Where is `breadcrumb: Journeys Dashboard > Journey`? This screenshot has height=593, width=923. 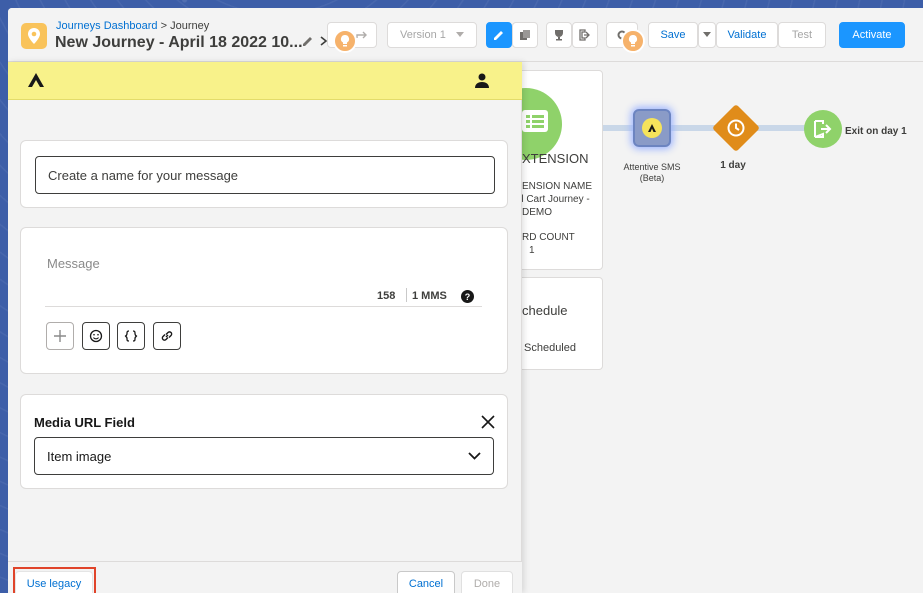
breadcrumb: Journeys Dashboard > Journey is located at coordinates (132, 26).